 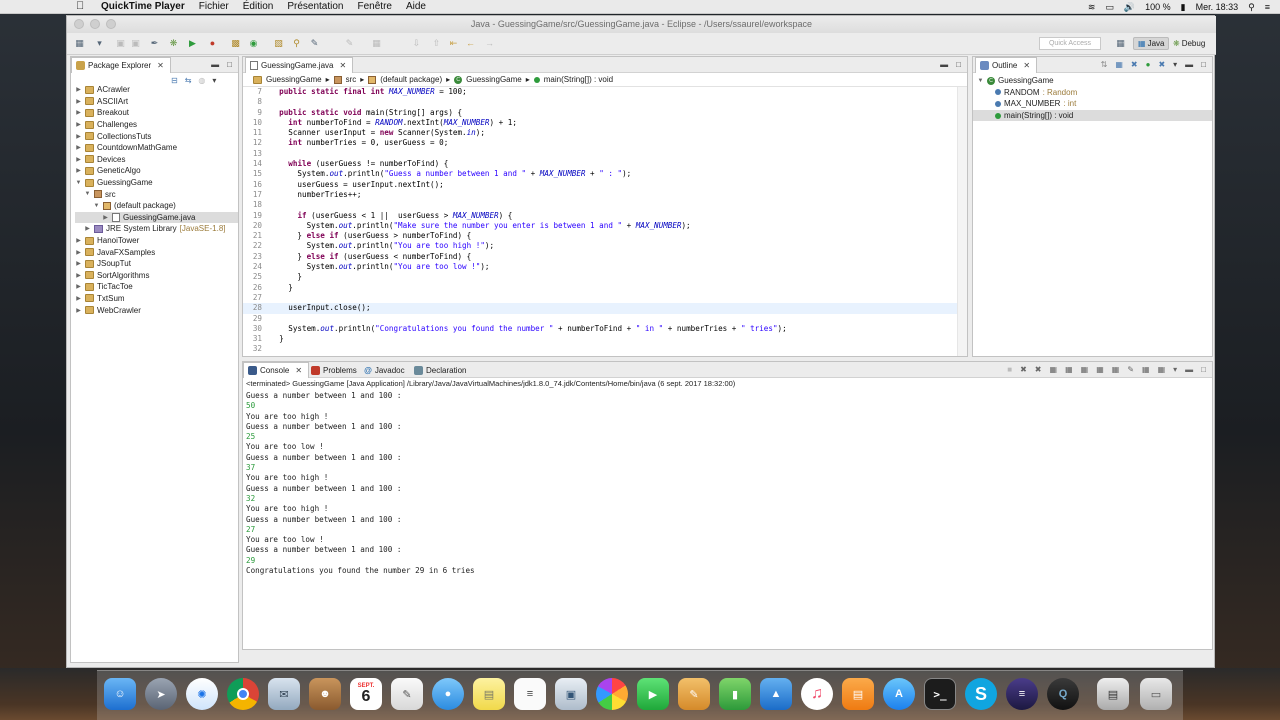 I want to click on battery-icon: ▮, so click(x=1183, y=7).